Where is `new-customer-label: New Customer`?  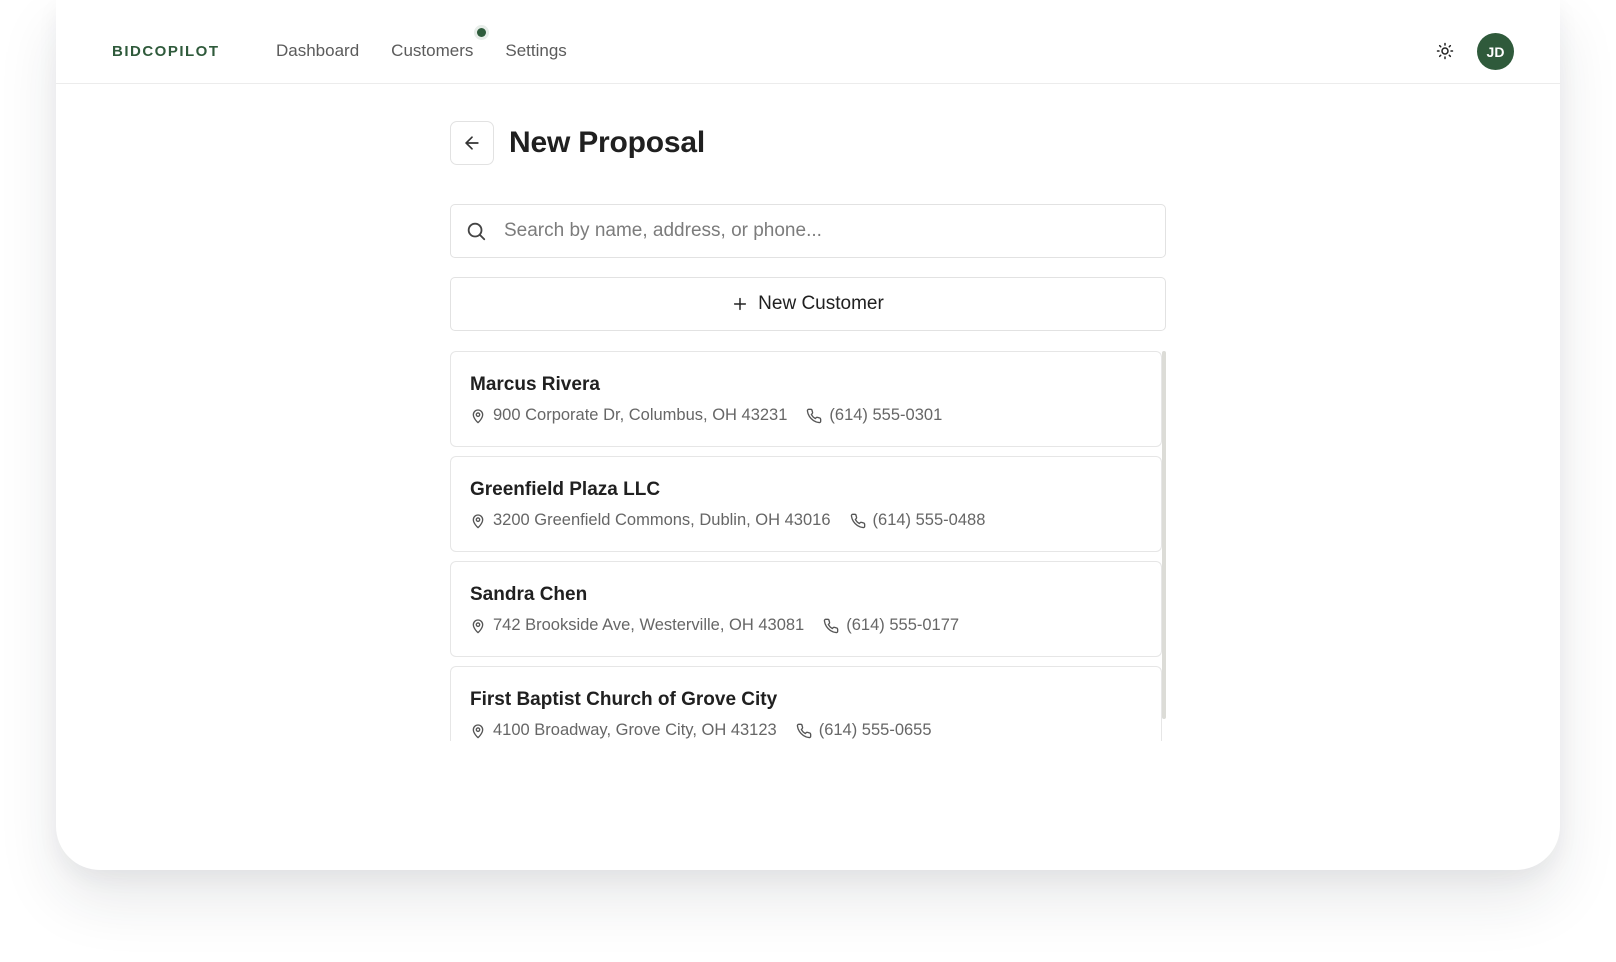 new-customer-label: New Customer is located at coordinates (821, 303).